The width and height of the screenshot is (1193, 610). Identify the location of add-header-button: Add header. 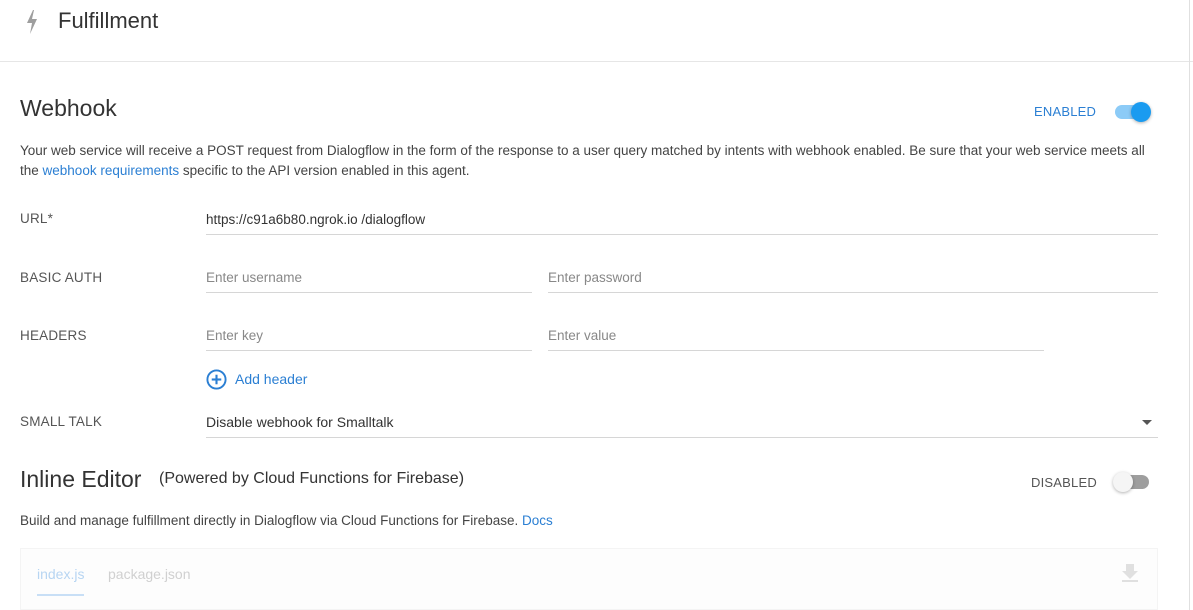
(256, 379).